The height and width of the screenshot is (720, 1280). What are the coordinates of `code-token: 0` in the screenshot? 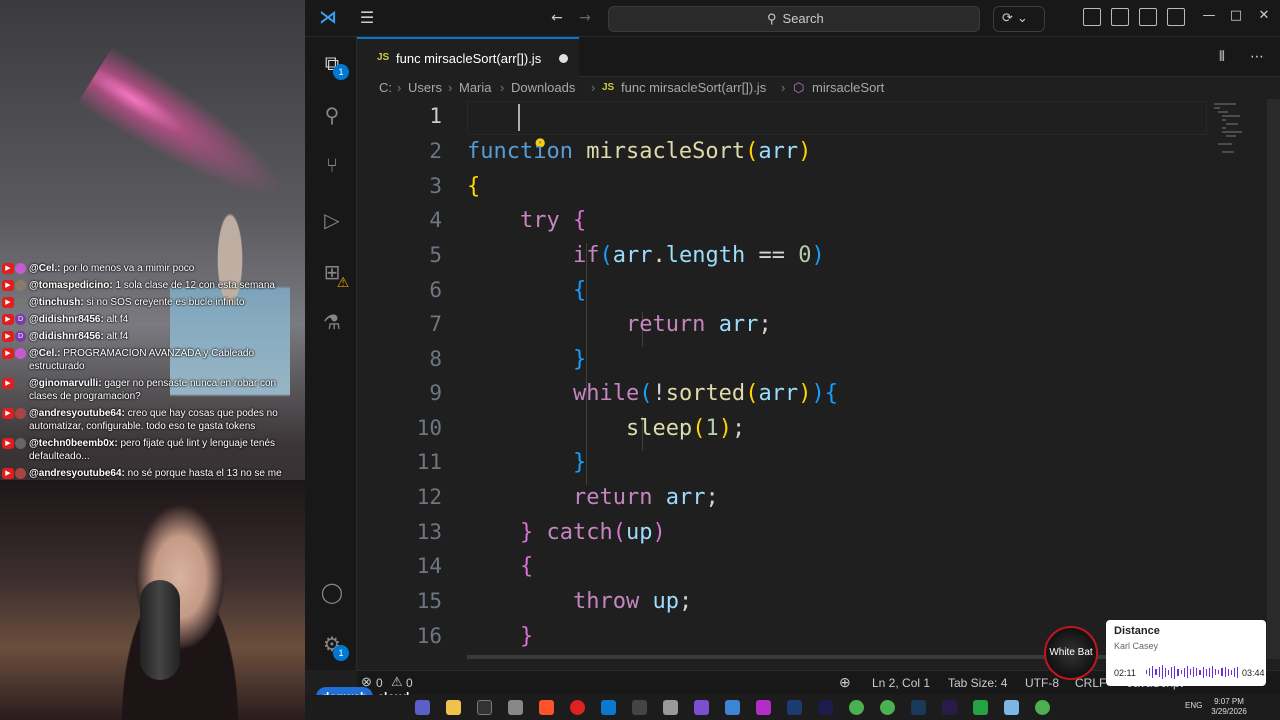 It's located at (805, 255).